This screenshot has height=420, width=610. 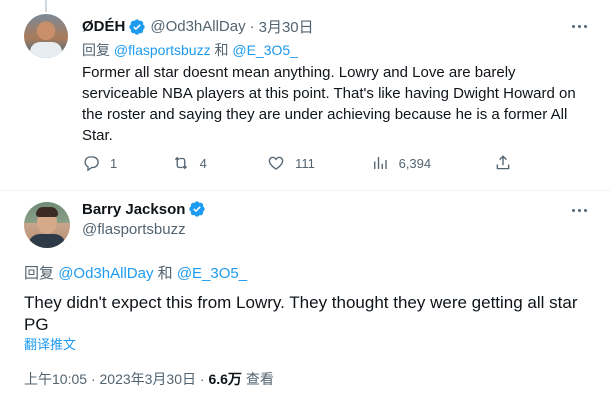 I want to click on author-name: Barry Jackson, so click(x=133, y=209).